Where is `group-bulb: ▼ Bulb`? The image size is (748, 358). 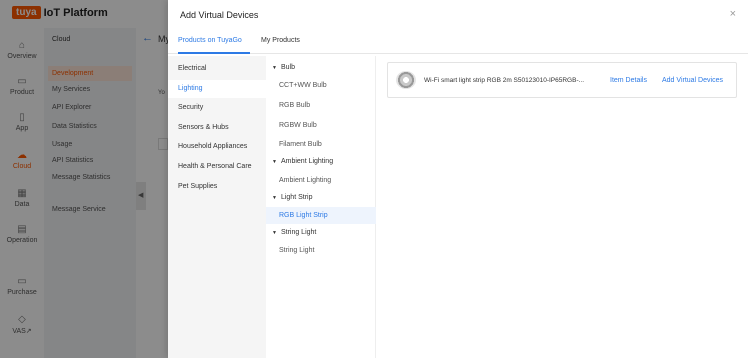
group-bulb: ▼ Bulb is located at coordinates (283, 67).